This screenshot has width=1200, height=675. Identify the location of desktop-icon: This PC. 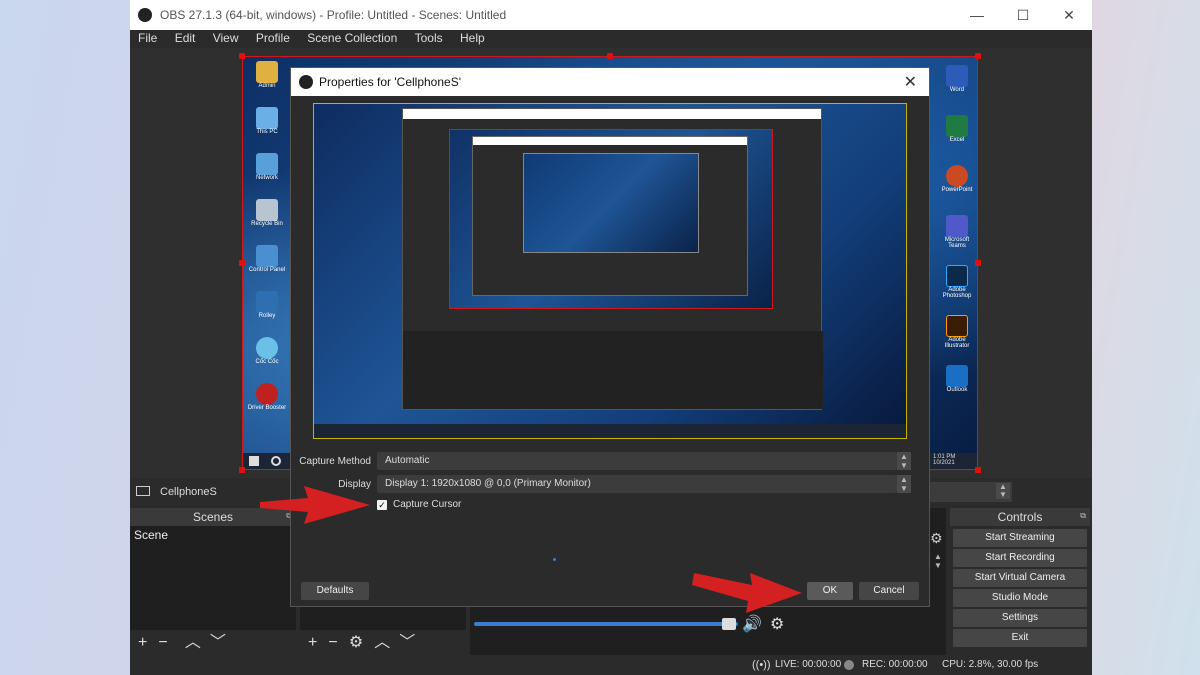
(267, 130).